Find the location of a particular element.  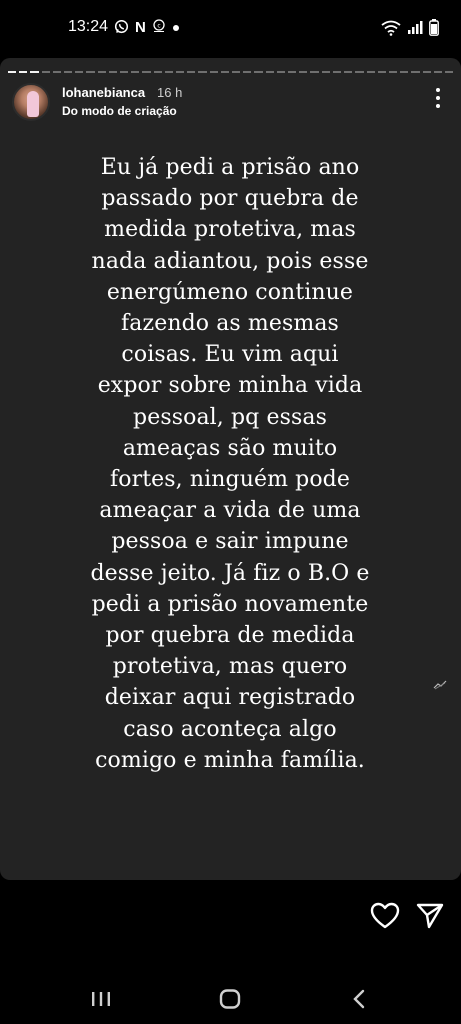

story-header: lohanebianca 16 h Do modo de criação is located at coordinates (230, 103).